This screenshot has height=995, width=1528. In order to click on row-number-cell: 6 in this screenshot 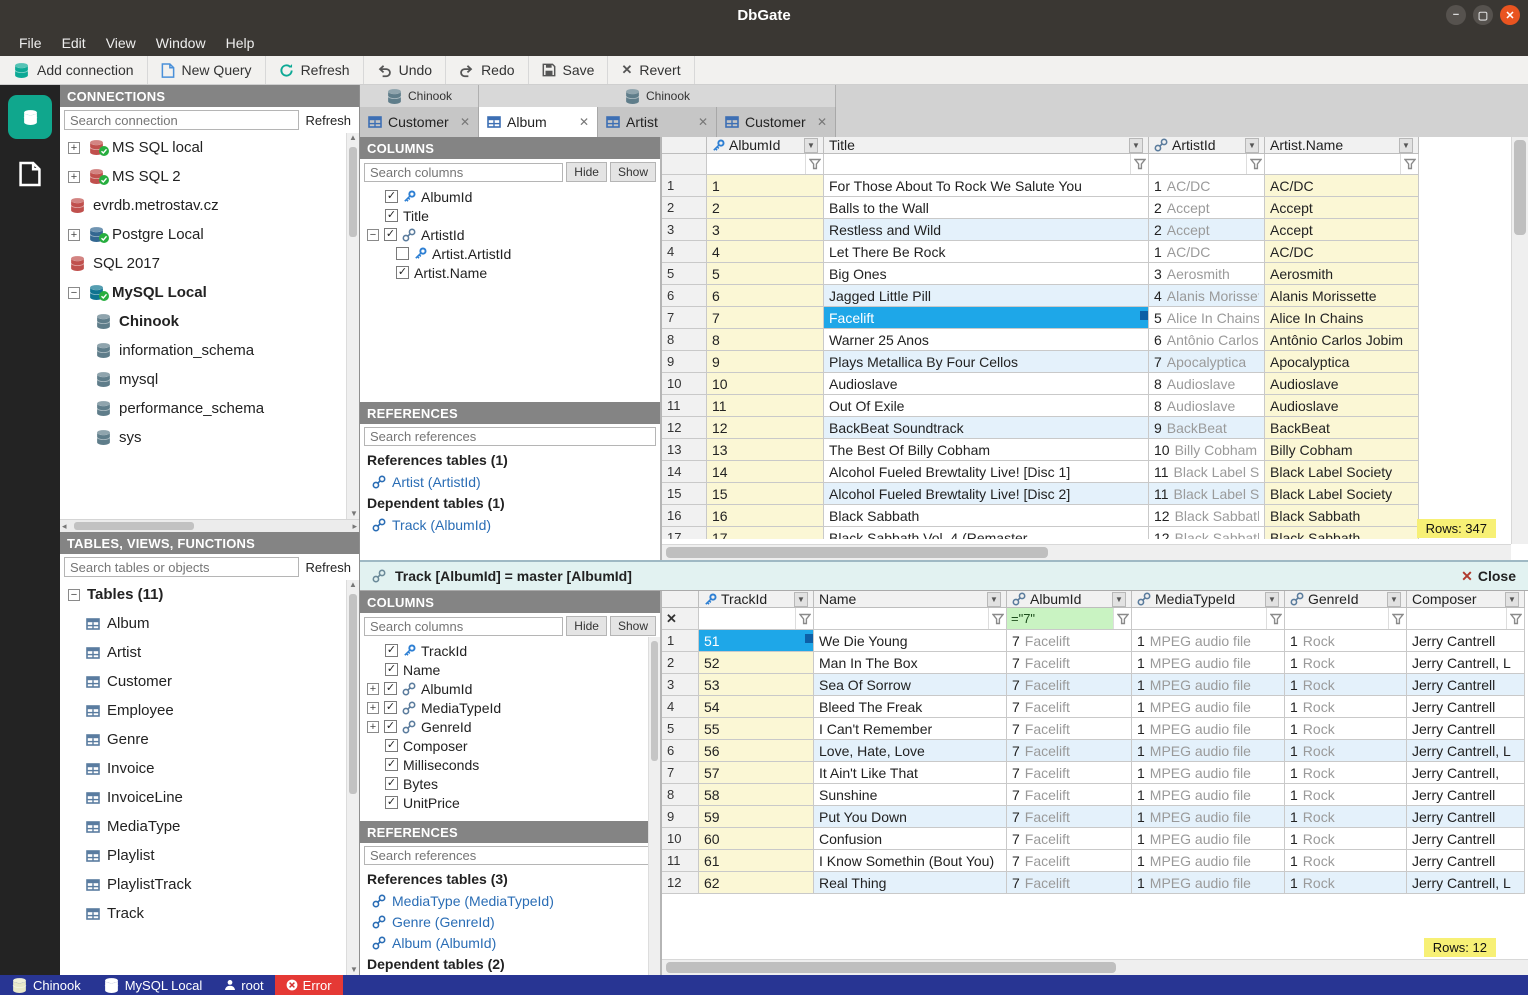, I will do `click(684, 296)`.